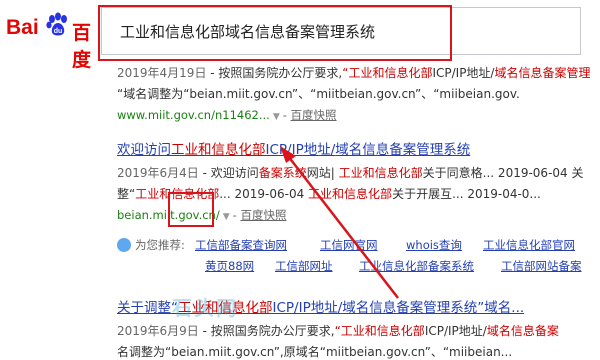 The height and width of the screenshot is (360, 600). I want to click on baidu-logo: Bai du 百度, so click(52, 41).